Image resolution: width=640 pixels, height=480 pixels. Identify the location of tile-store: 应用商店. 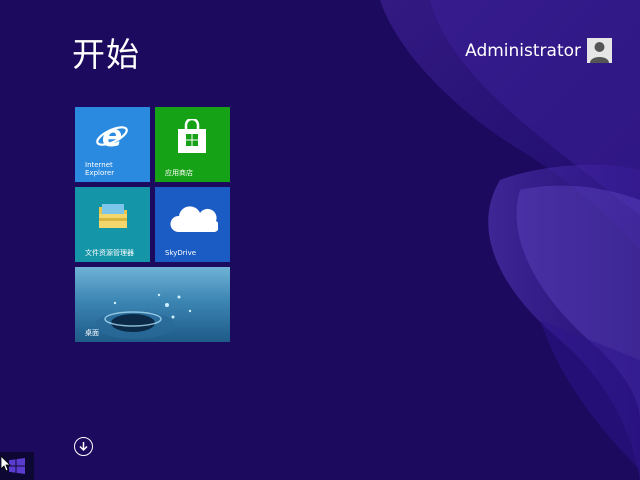
(192, 144).